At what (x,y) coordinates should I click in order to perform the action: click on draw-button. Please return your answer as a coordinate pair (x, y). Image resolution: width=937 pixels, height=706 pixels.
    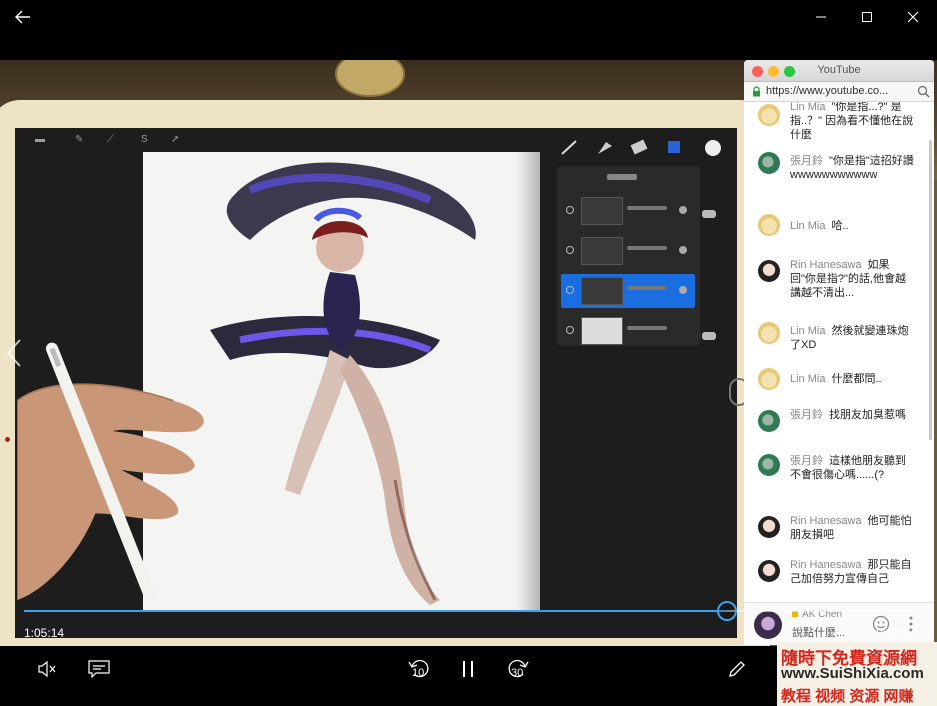
    Looking at the image, I should click on (737, 669).